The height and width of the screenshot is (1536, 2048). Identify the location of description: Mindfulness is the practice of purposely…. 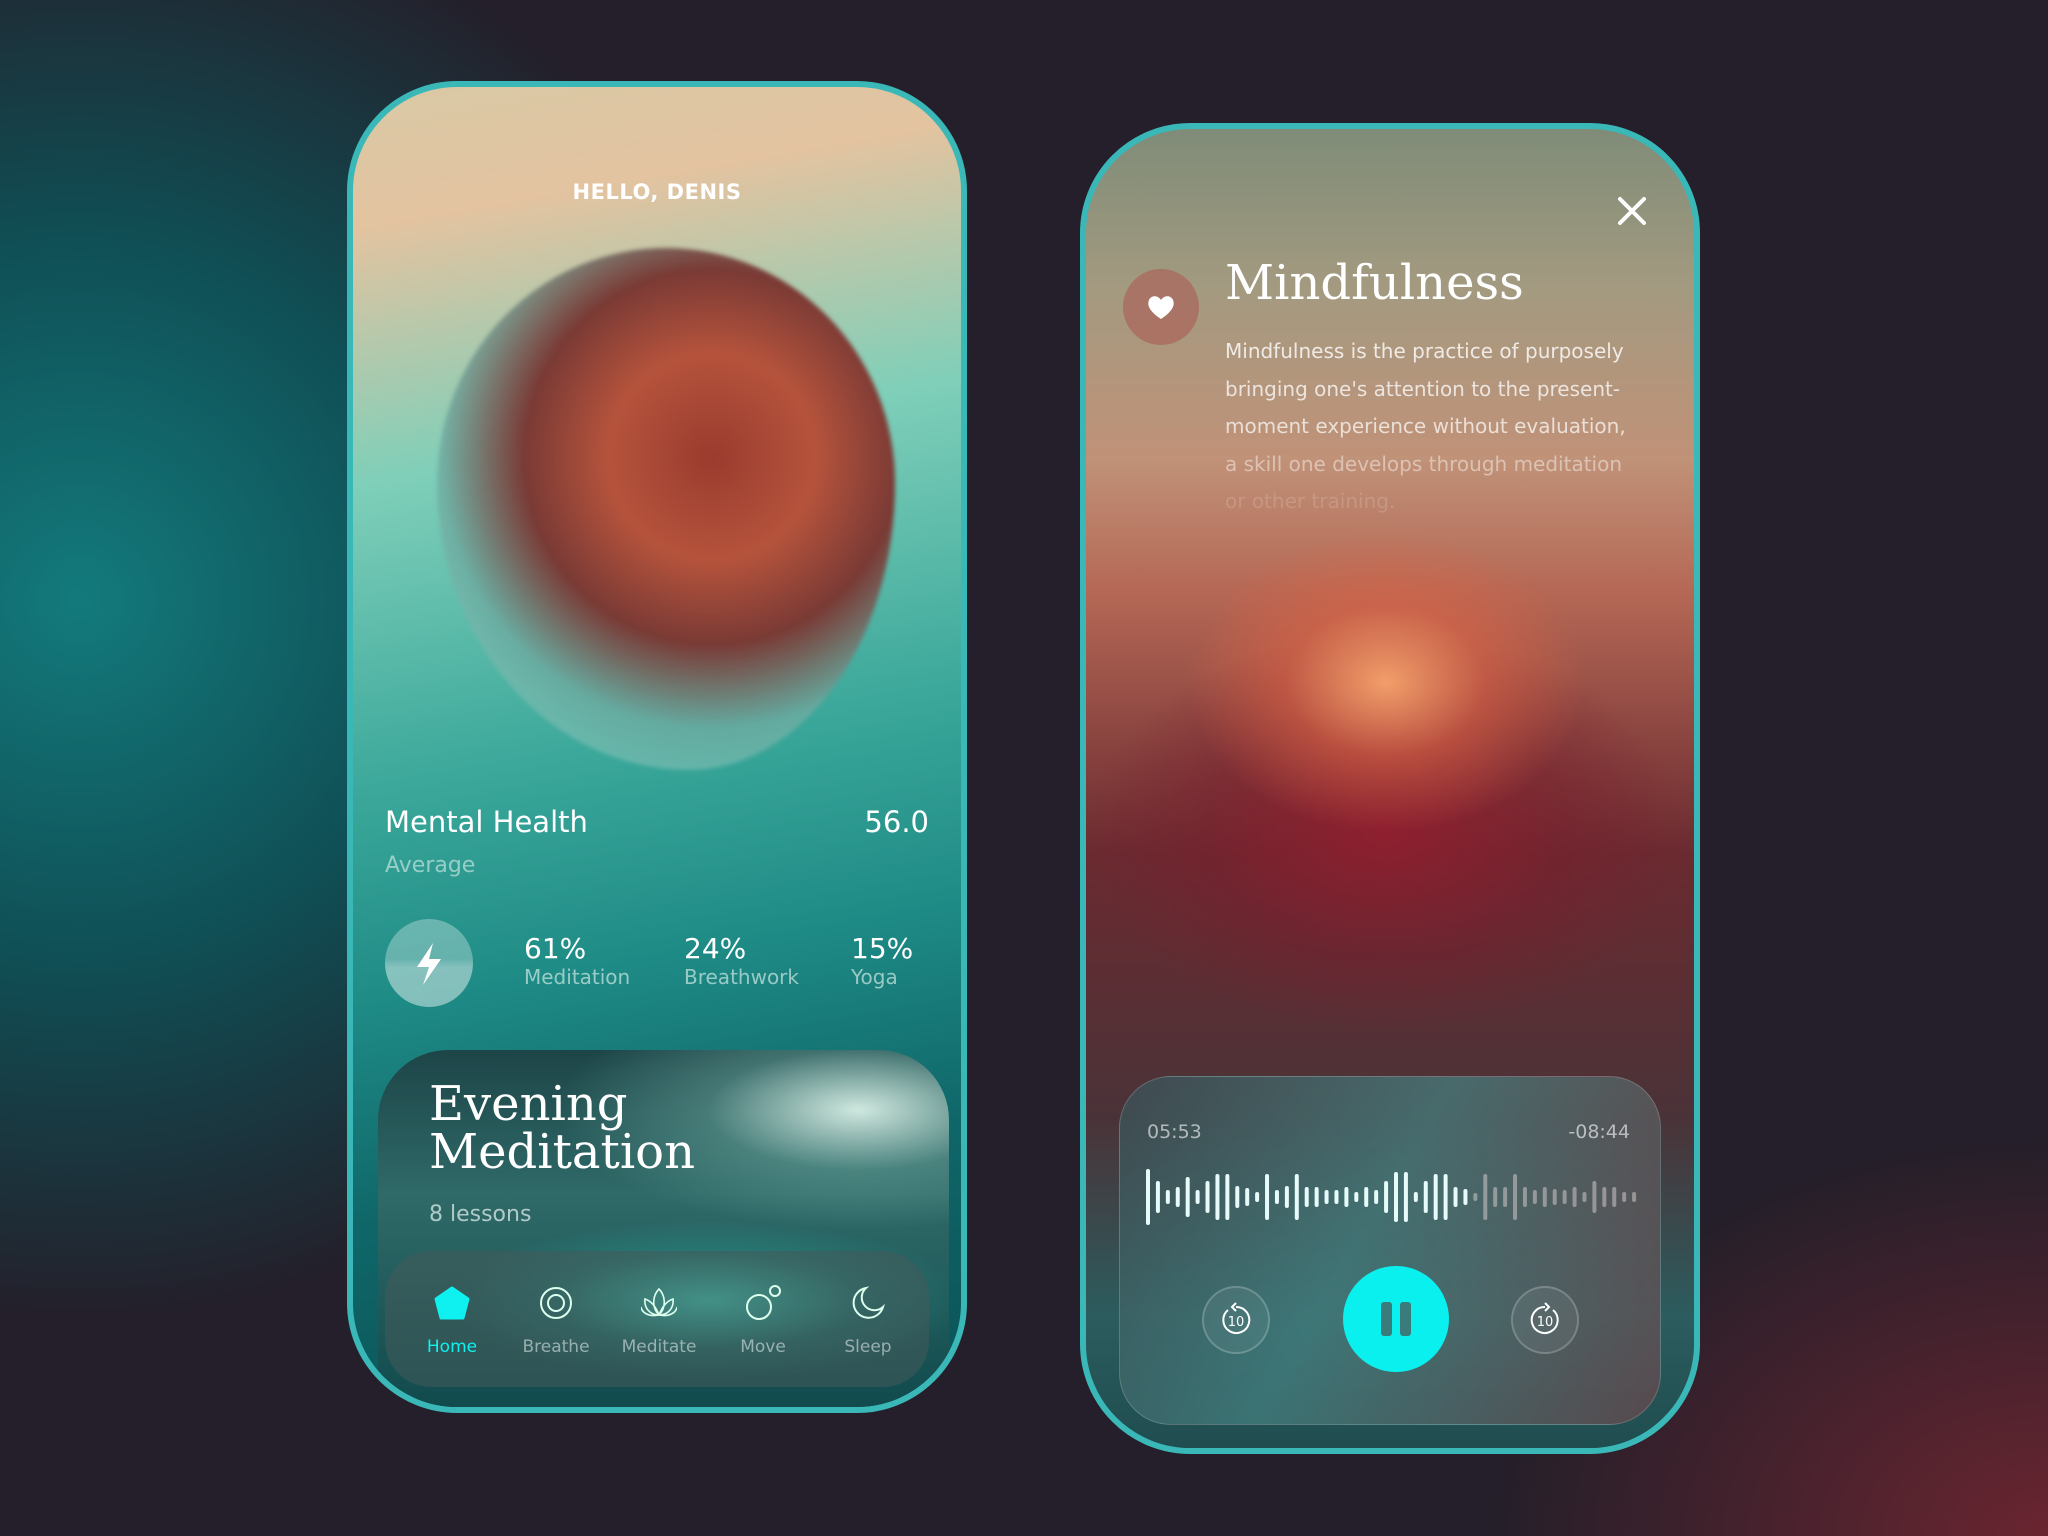
(1425, 426).